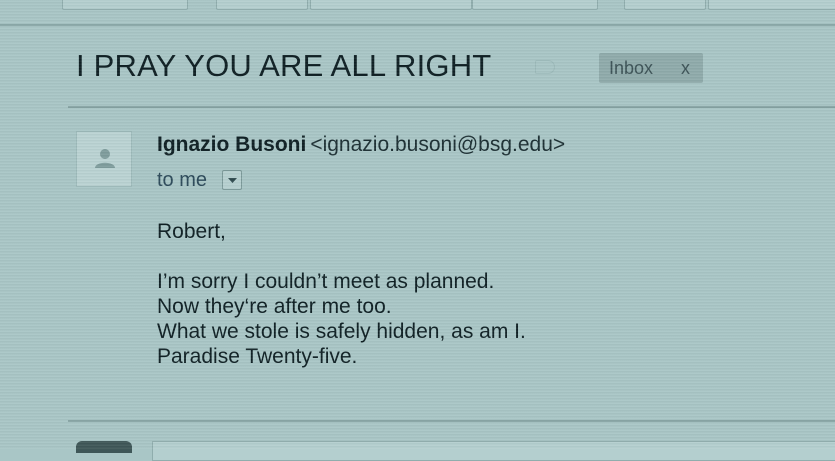 This screenshot has height=461, width=835. I want to click on footer-divider, so click(451, 421).